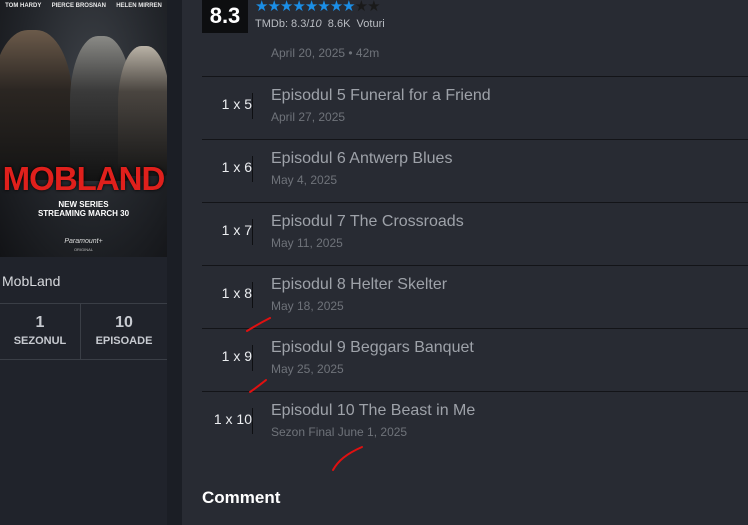  Describe the element at coordinates (40, 341) in the screenshot. I see `seasons-label: SEZONUL` at that location.